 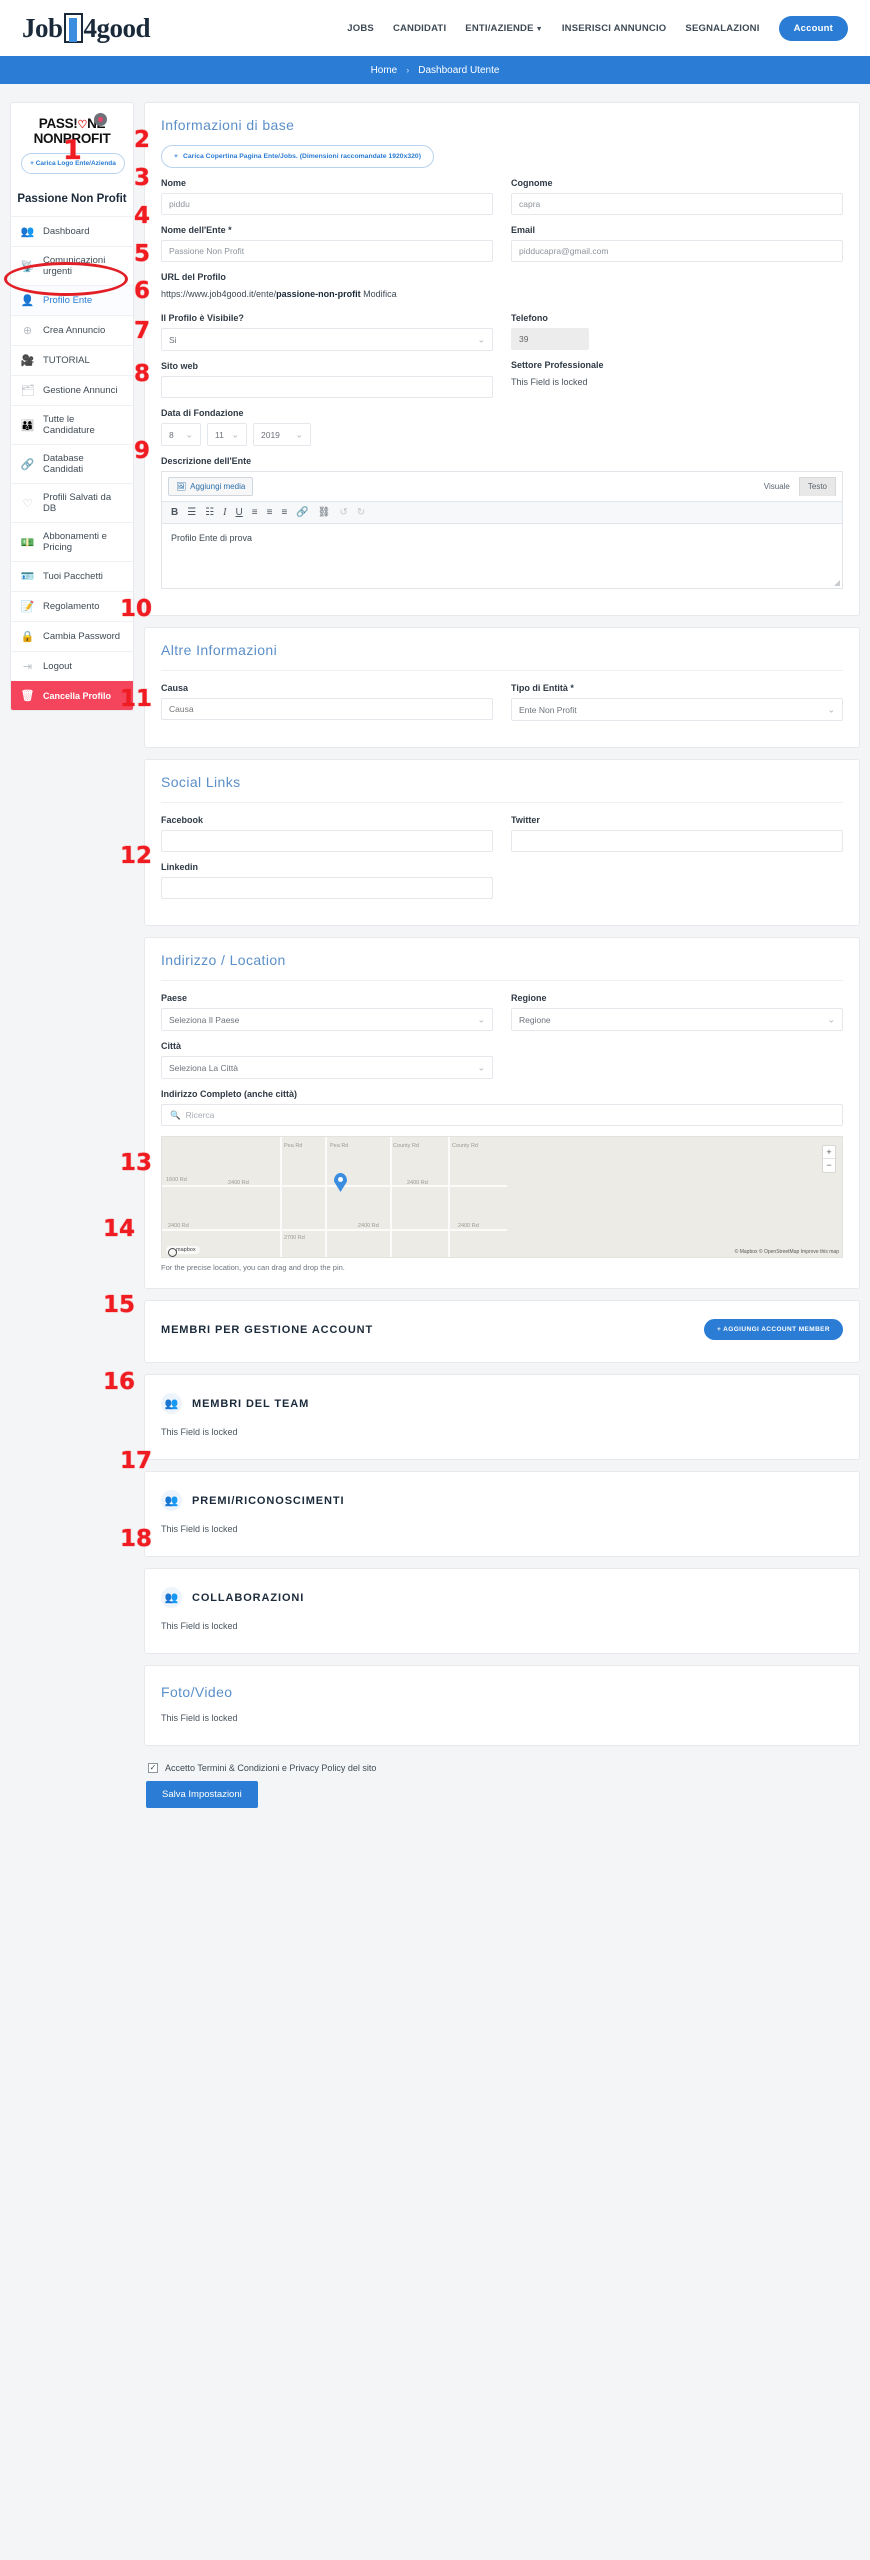 I want to click on cognome-input, so click(x=677, y=204).